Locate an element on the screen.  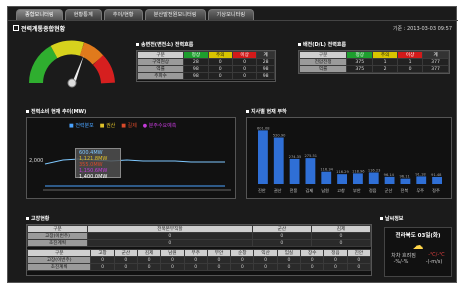
weather-title: 전라북도 03일(화) is located at coordinates (418, 236).